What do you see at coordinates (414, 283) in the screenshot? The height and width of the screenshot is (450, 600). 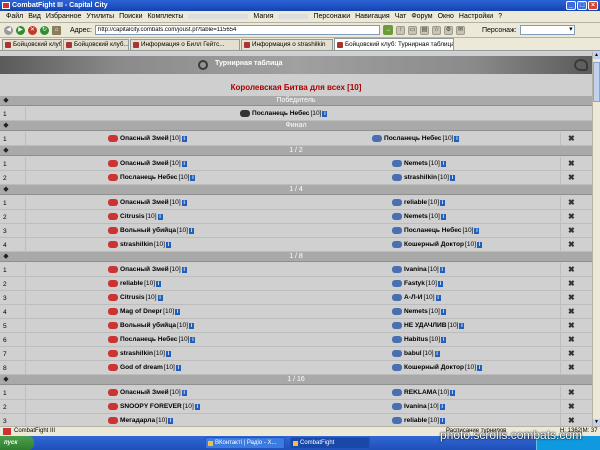 I see `player-name: Fastyk` at bounding box center [414, 283].